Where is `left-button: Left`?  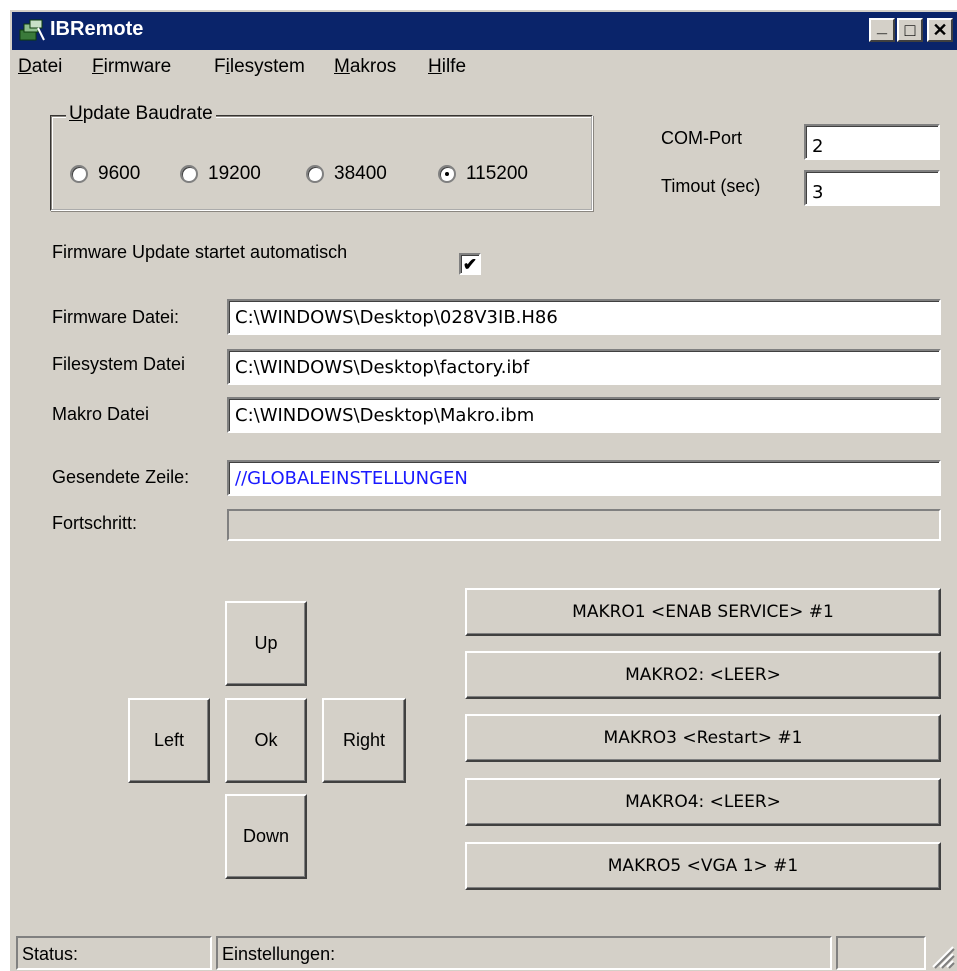 left-button: Left is located at coordinates (169, 740).